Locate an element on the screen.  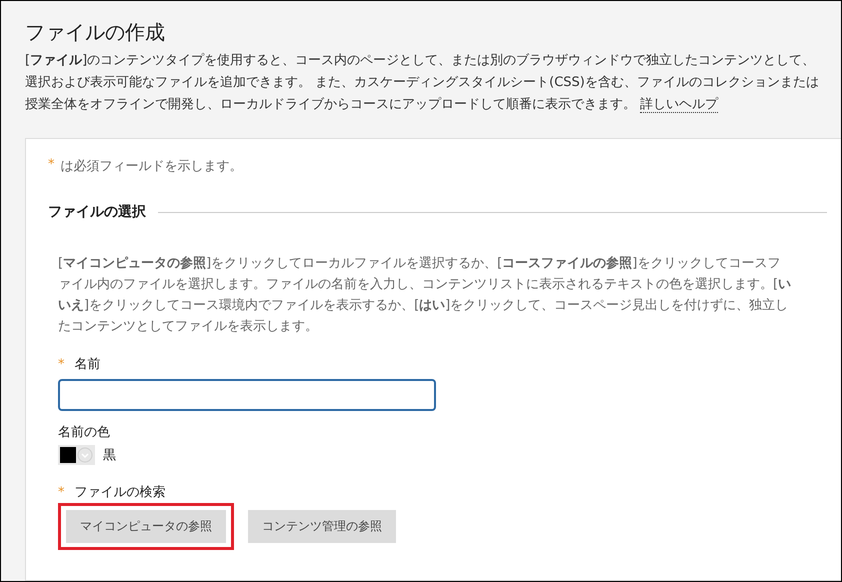
color-value: 黒 is located at coordinates (109, 455).